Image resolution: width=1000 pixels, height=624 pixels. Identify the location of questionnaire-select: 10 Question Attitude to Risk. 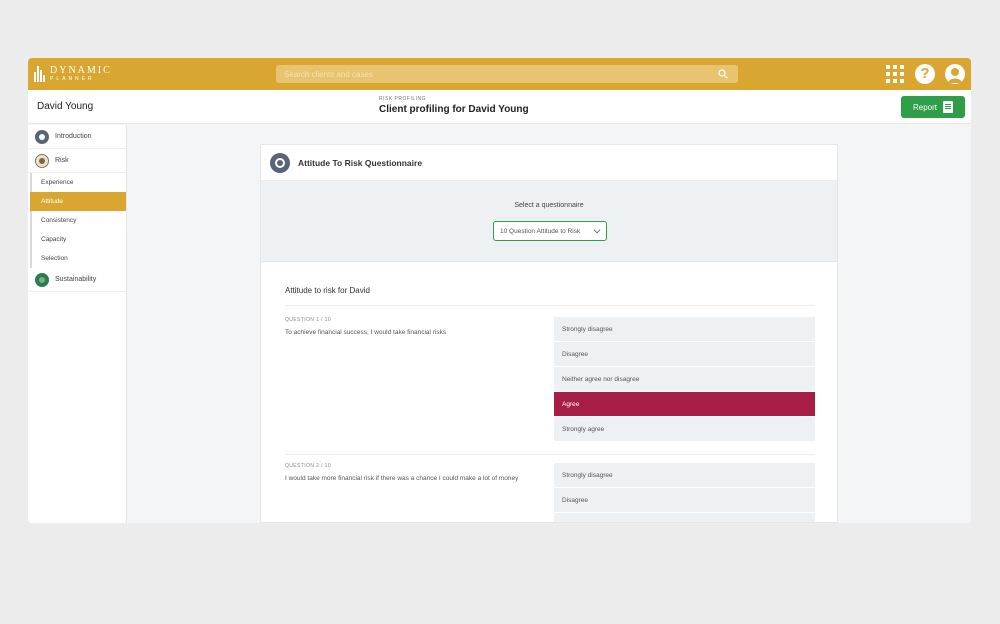
(550, 231).